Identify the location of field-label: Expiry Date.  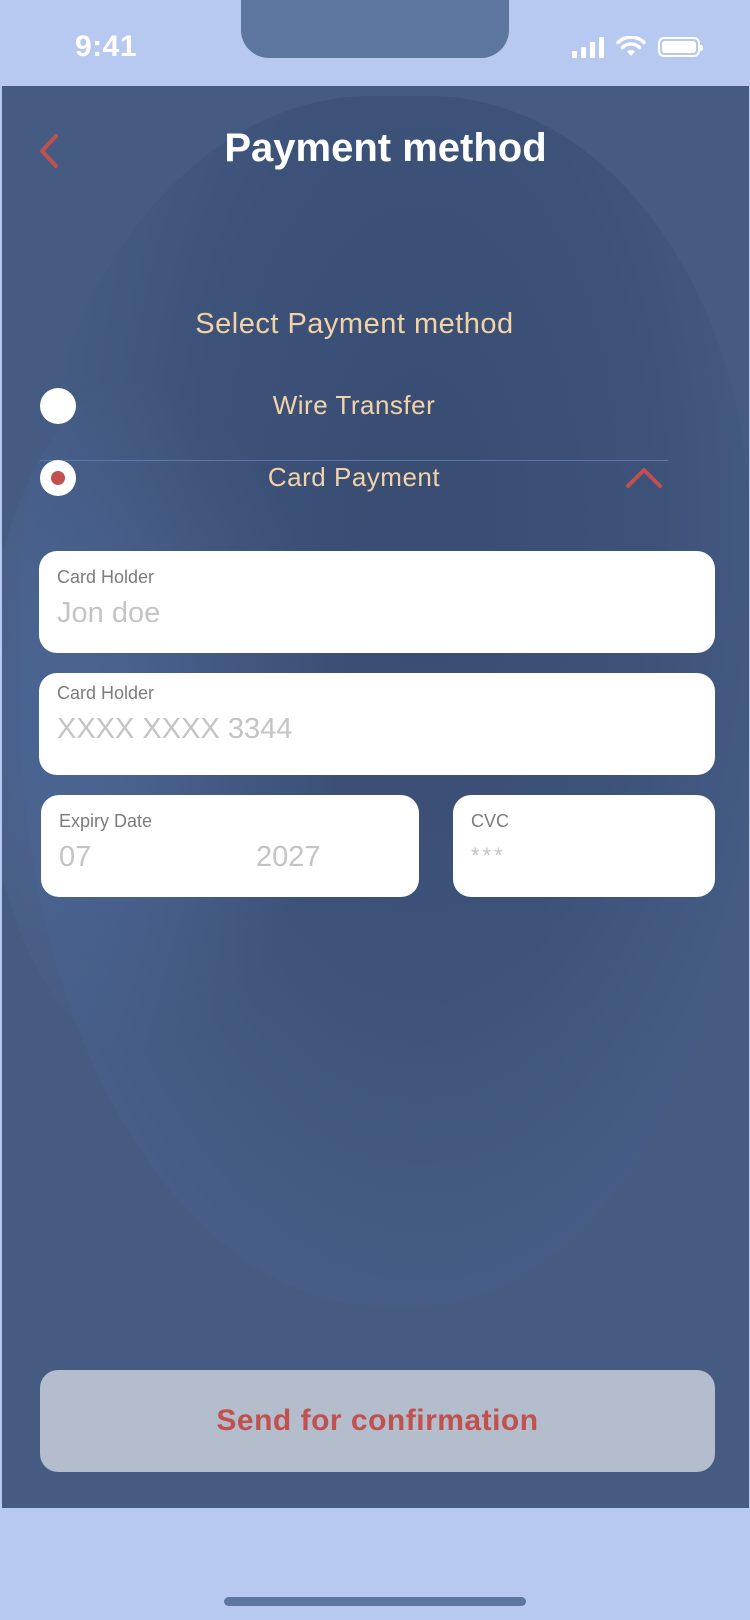
(106, 821).